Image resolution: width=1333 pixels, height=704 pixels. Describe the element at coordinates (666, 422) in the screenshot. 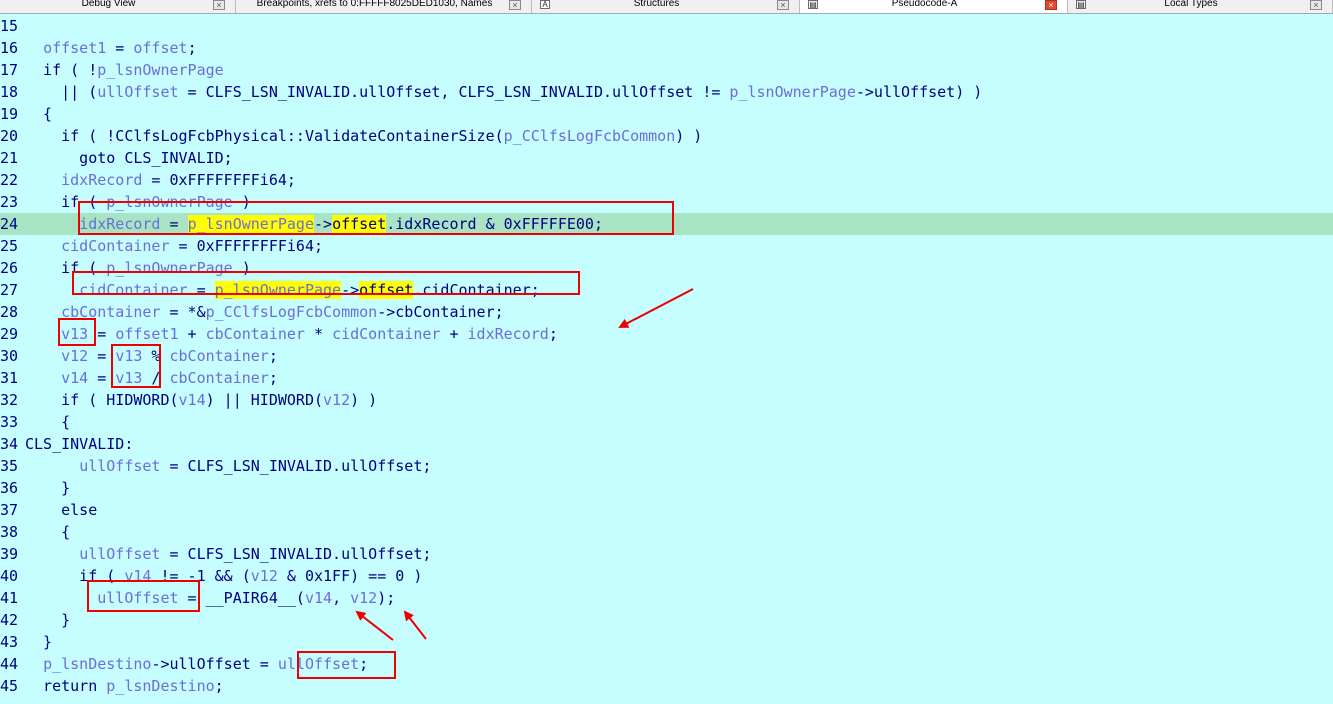

I see `code-line: 33 {` at that location.